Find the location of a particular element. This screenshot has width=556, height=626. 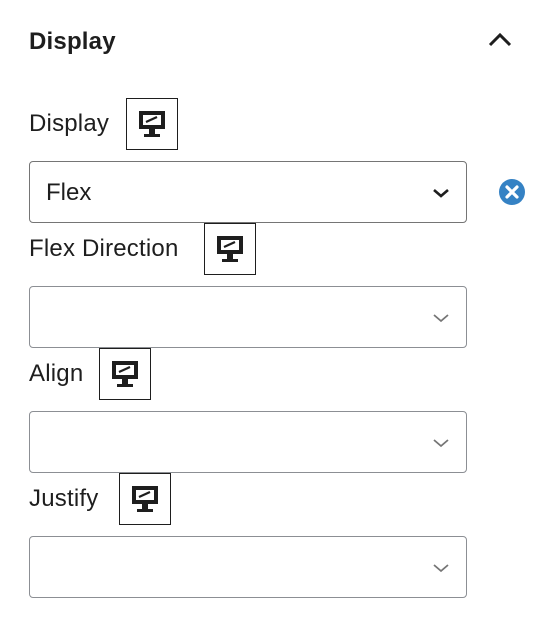

justify-device-toggle is located at coordinates (145, 499).